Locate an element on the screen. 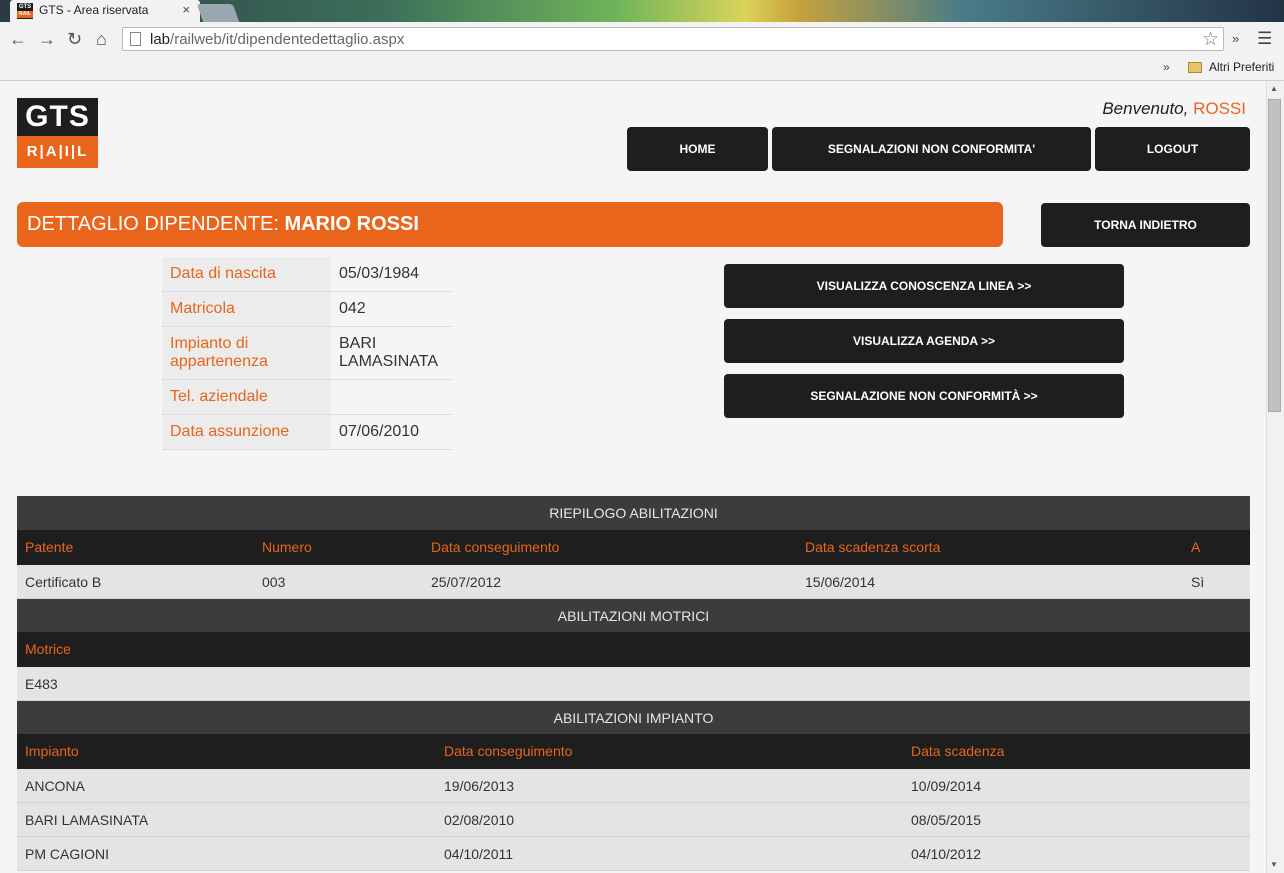 The width and height of the screenshot is (1284, 873). gts-rail-logo: GTS R|A|I|L is located at coordinates (57, 133).